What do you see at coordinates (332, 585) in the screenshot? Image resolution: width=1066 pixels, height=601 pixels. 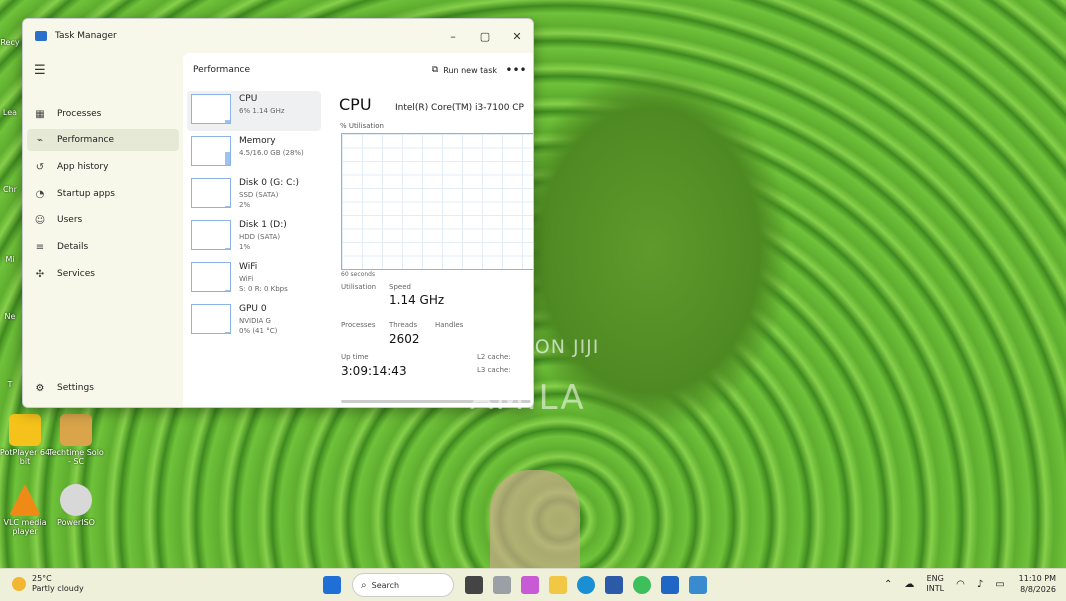 I see `start-windows-icon` at bounding box center [332, 585].